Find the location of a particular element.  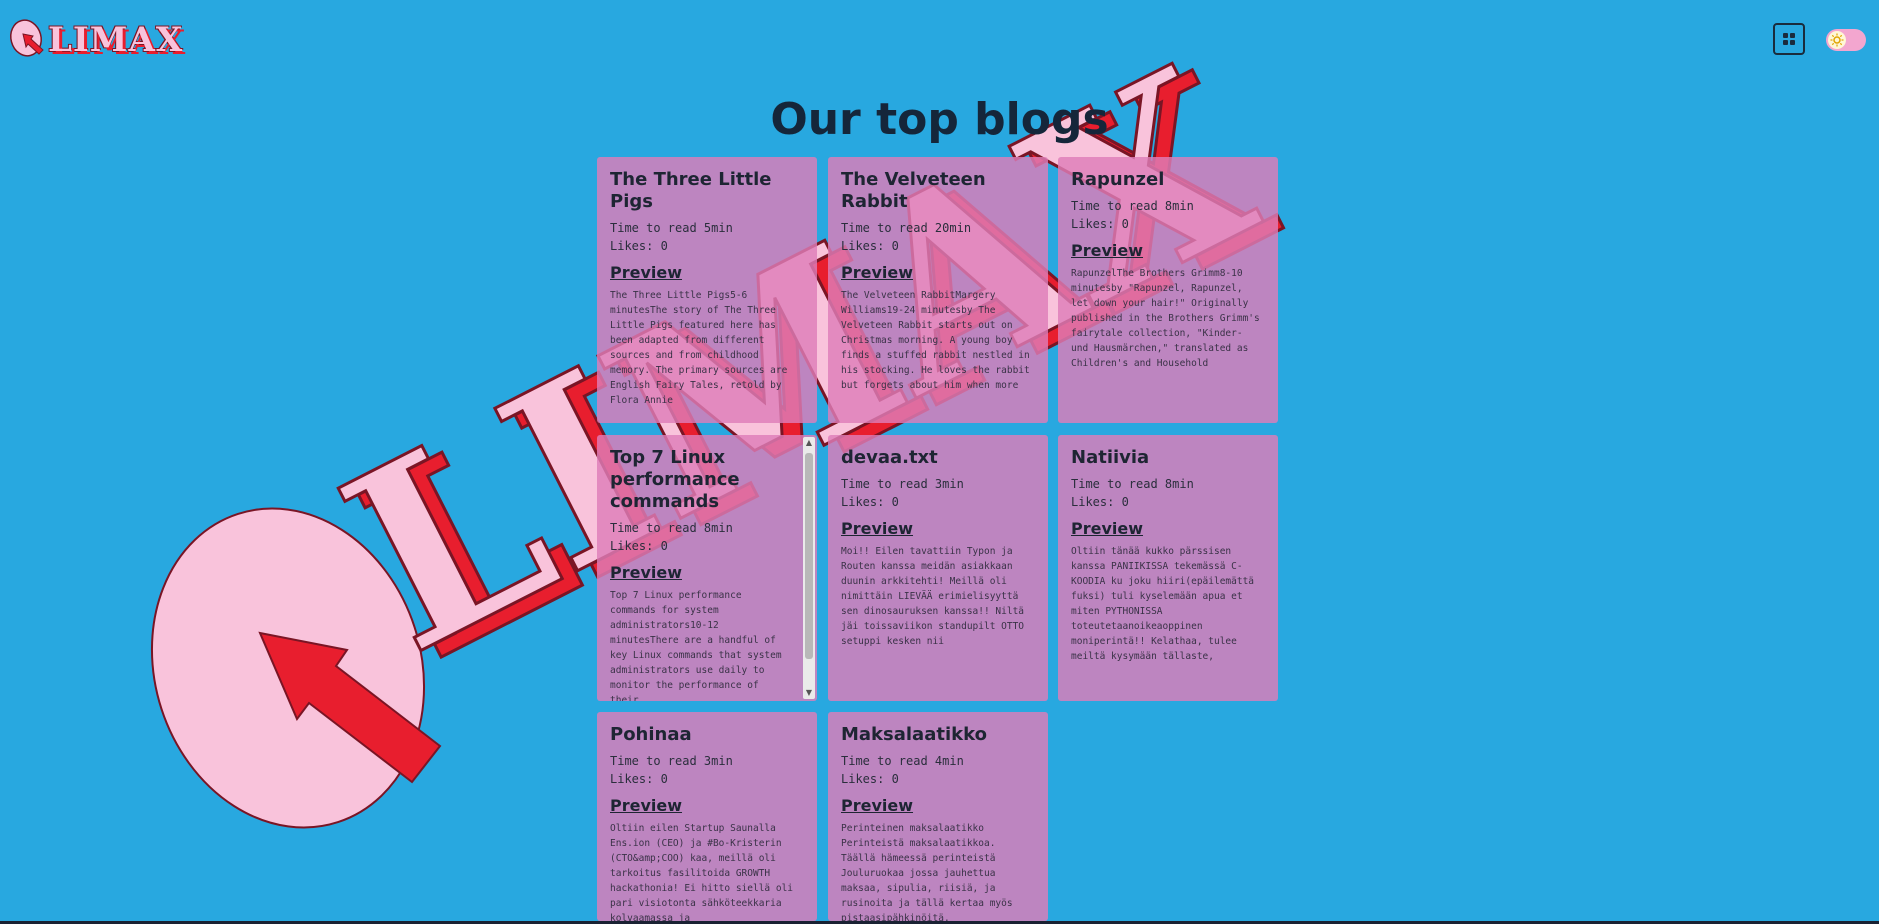

read-time: Time to read 4min is located at coordinates (902, 761).